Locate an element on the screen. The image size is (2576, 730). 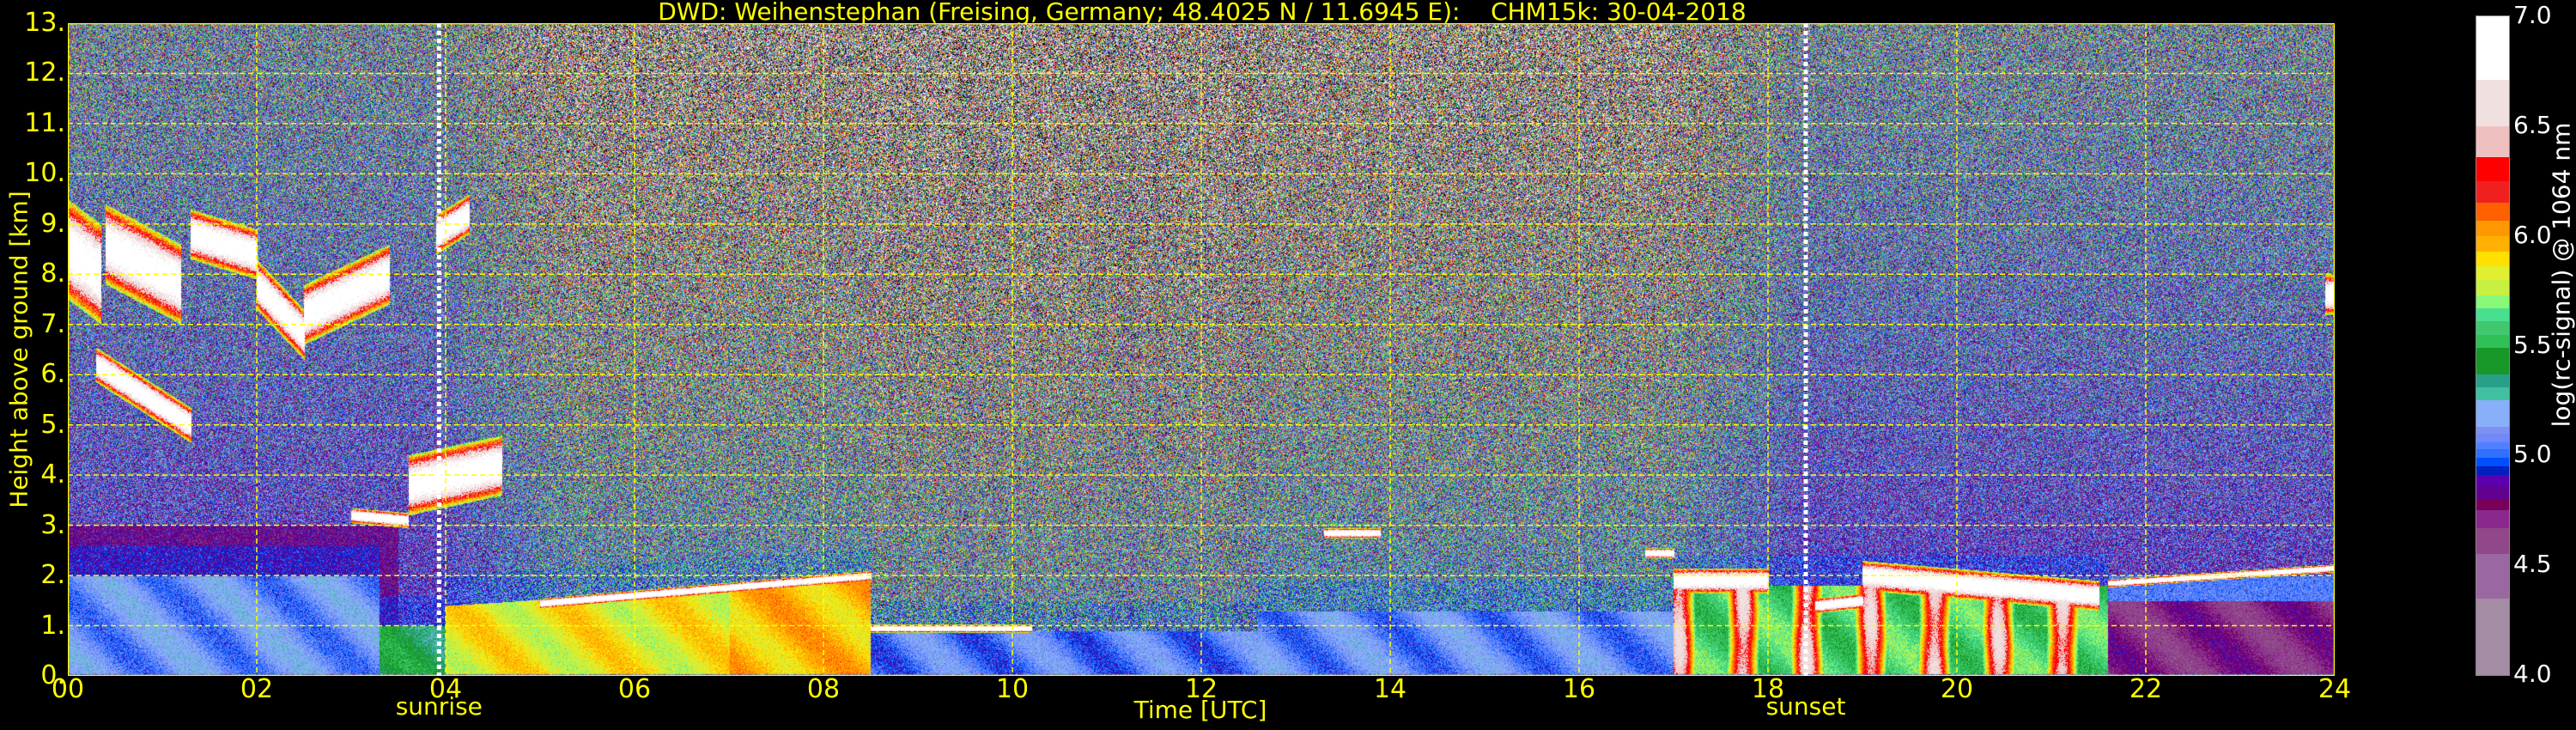
colorbar is located at coordinates (2493, 345).